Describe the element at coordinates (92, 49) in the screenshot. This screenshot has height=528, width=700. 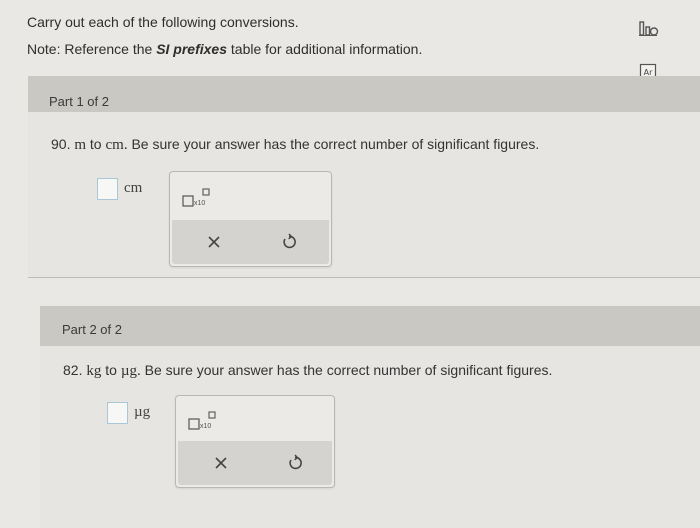
I see `note-prefix: Note: Reference the` at that location.